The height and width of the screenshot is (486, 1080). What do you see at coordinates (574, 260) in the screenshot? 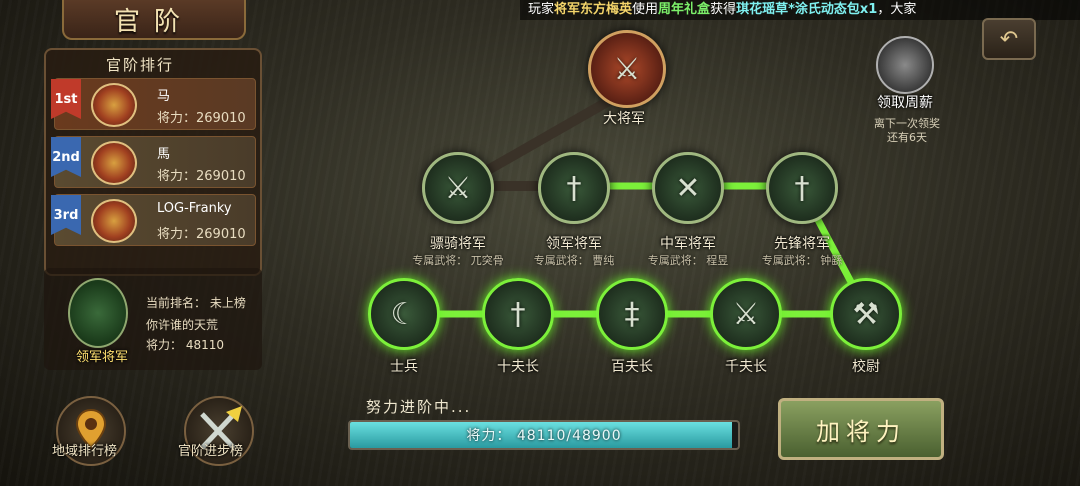
I see `rank-node-sub: 专属武将： 曹纯` at bounding box center [574, 260].